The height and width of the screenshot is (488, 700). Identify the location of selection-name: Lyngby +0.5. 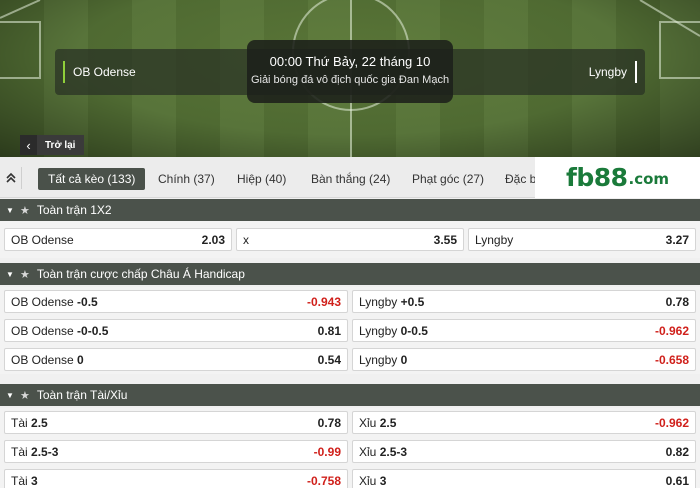
(391, 302).